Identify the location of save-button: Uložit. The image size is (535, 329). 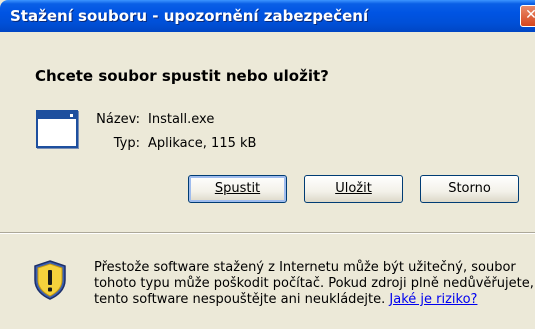
(353, 189).